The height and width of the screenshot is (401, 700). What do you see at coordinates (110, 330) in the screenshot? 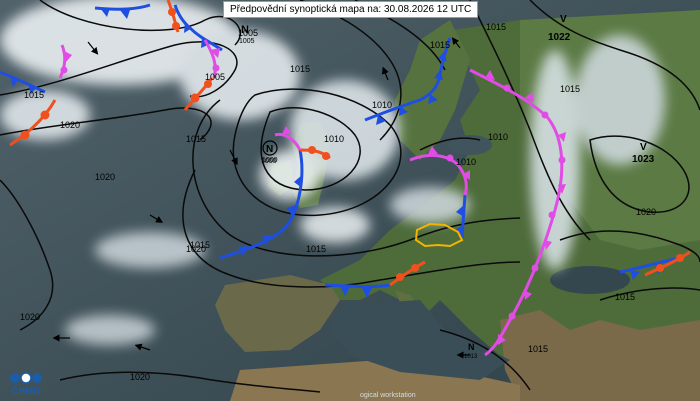
I see `cloud-azores` at bounding box center [110, 330].